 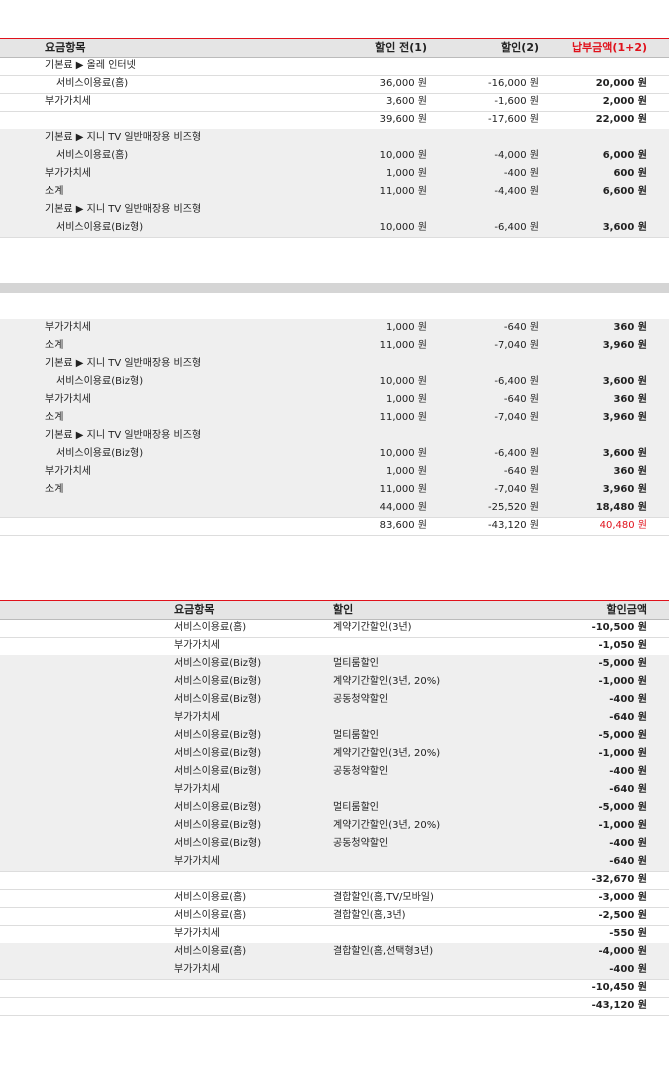 What do you see at coordinates (361, 771) in the screenshot?
I see `discount-name: 공동청약할인` at bounding box center [361, 771].